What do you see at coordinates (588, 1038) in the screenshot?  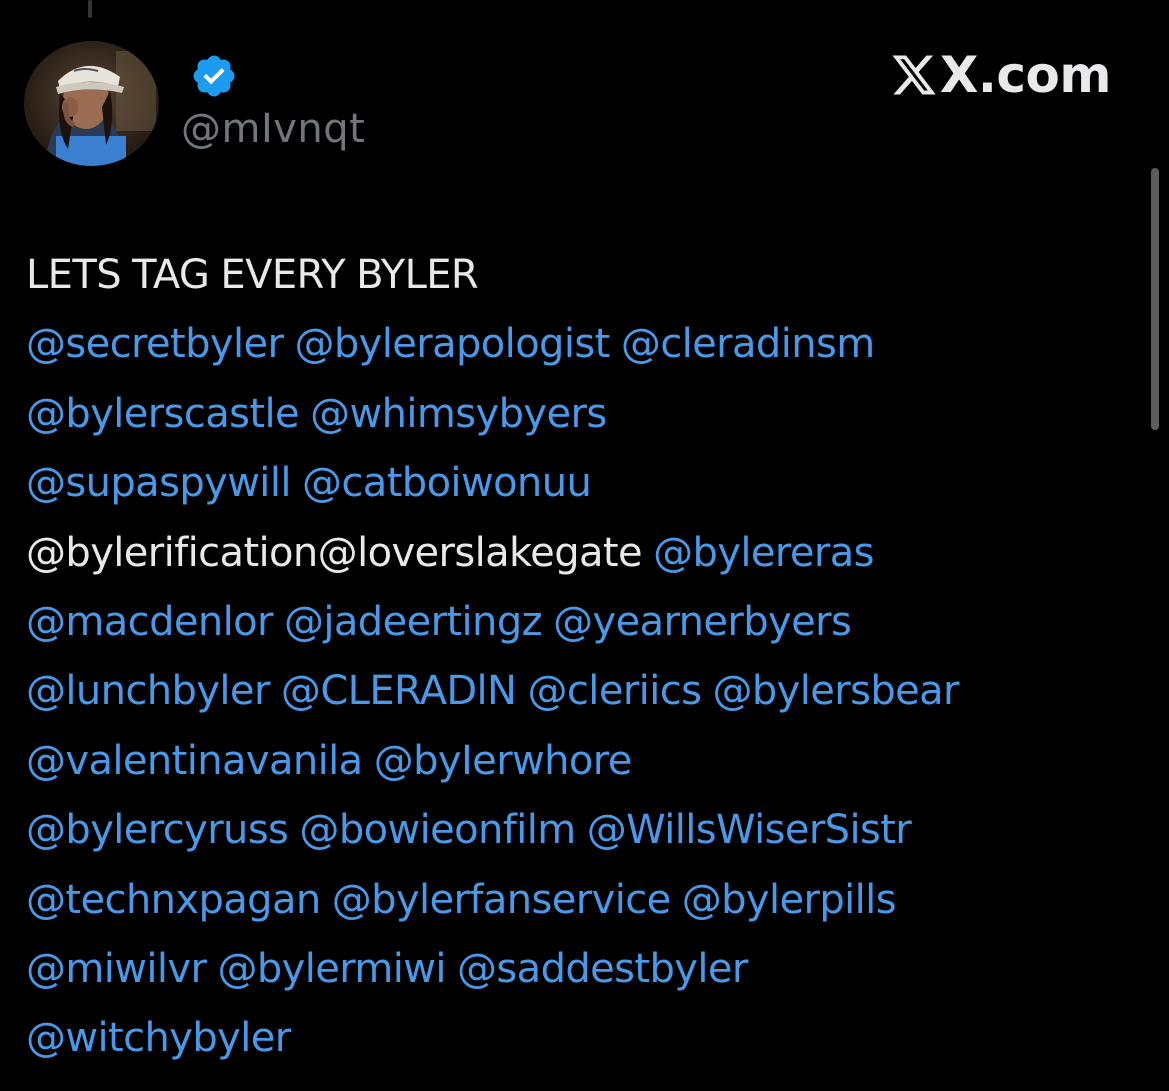 I see `post-text-line: @witchybyler` at bounding box center [588, 1038].